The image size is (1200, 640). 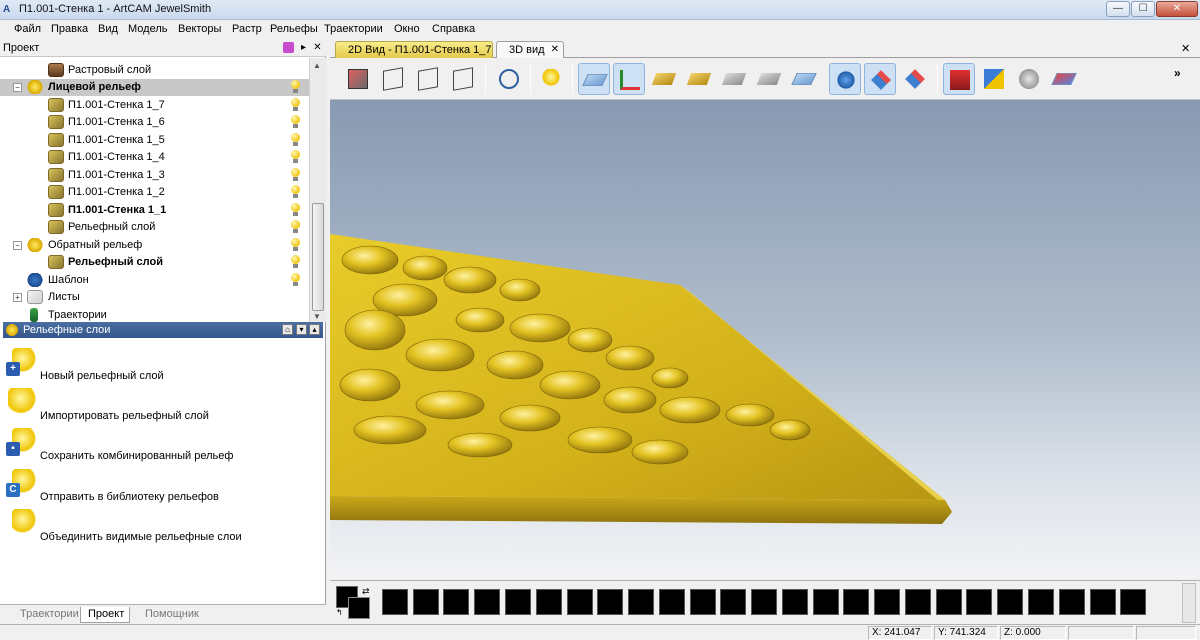 I want to click on swap-colours-icon: ⇄, so click(x=366, y=591).